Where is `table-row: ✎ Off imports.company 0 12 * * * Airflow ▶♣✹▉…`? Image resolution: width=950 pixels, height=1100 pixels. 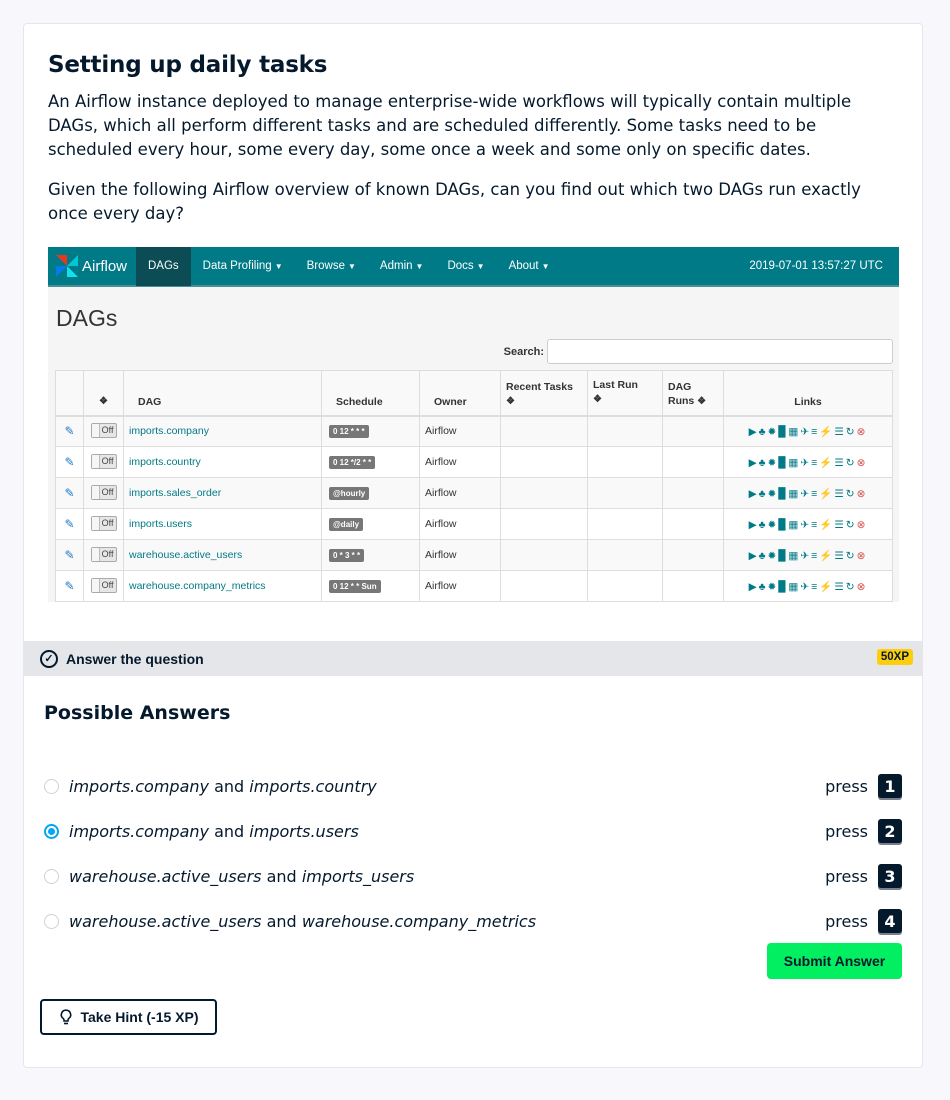 table-row: ✎ Off imports.company 0 12 * * * Airflow ▶♣✹▉… is located at coordinates (474, 431).